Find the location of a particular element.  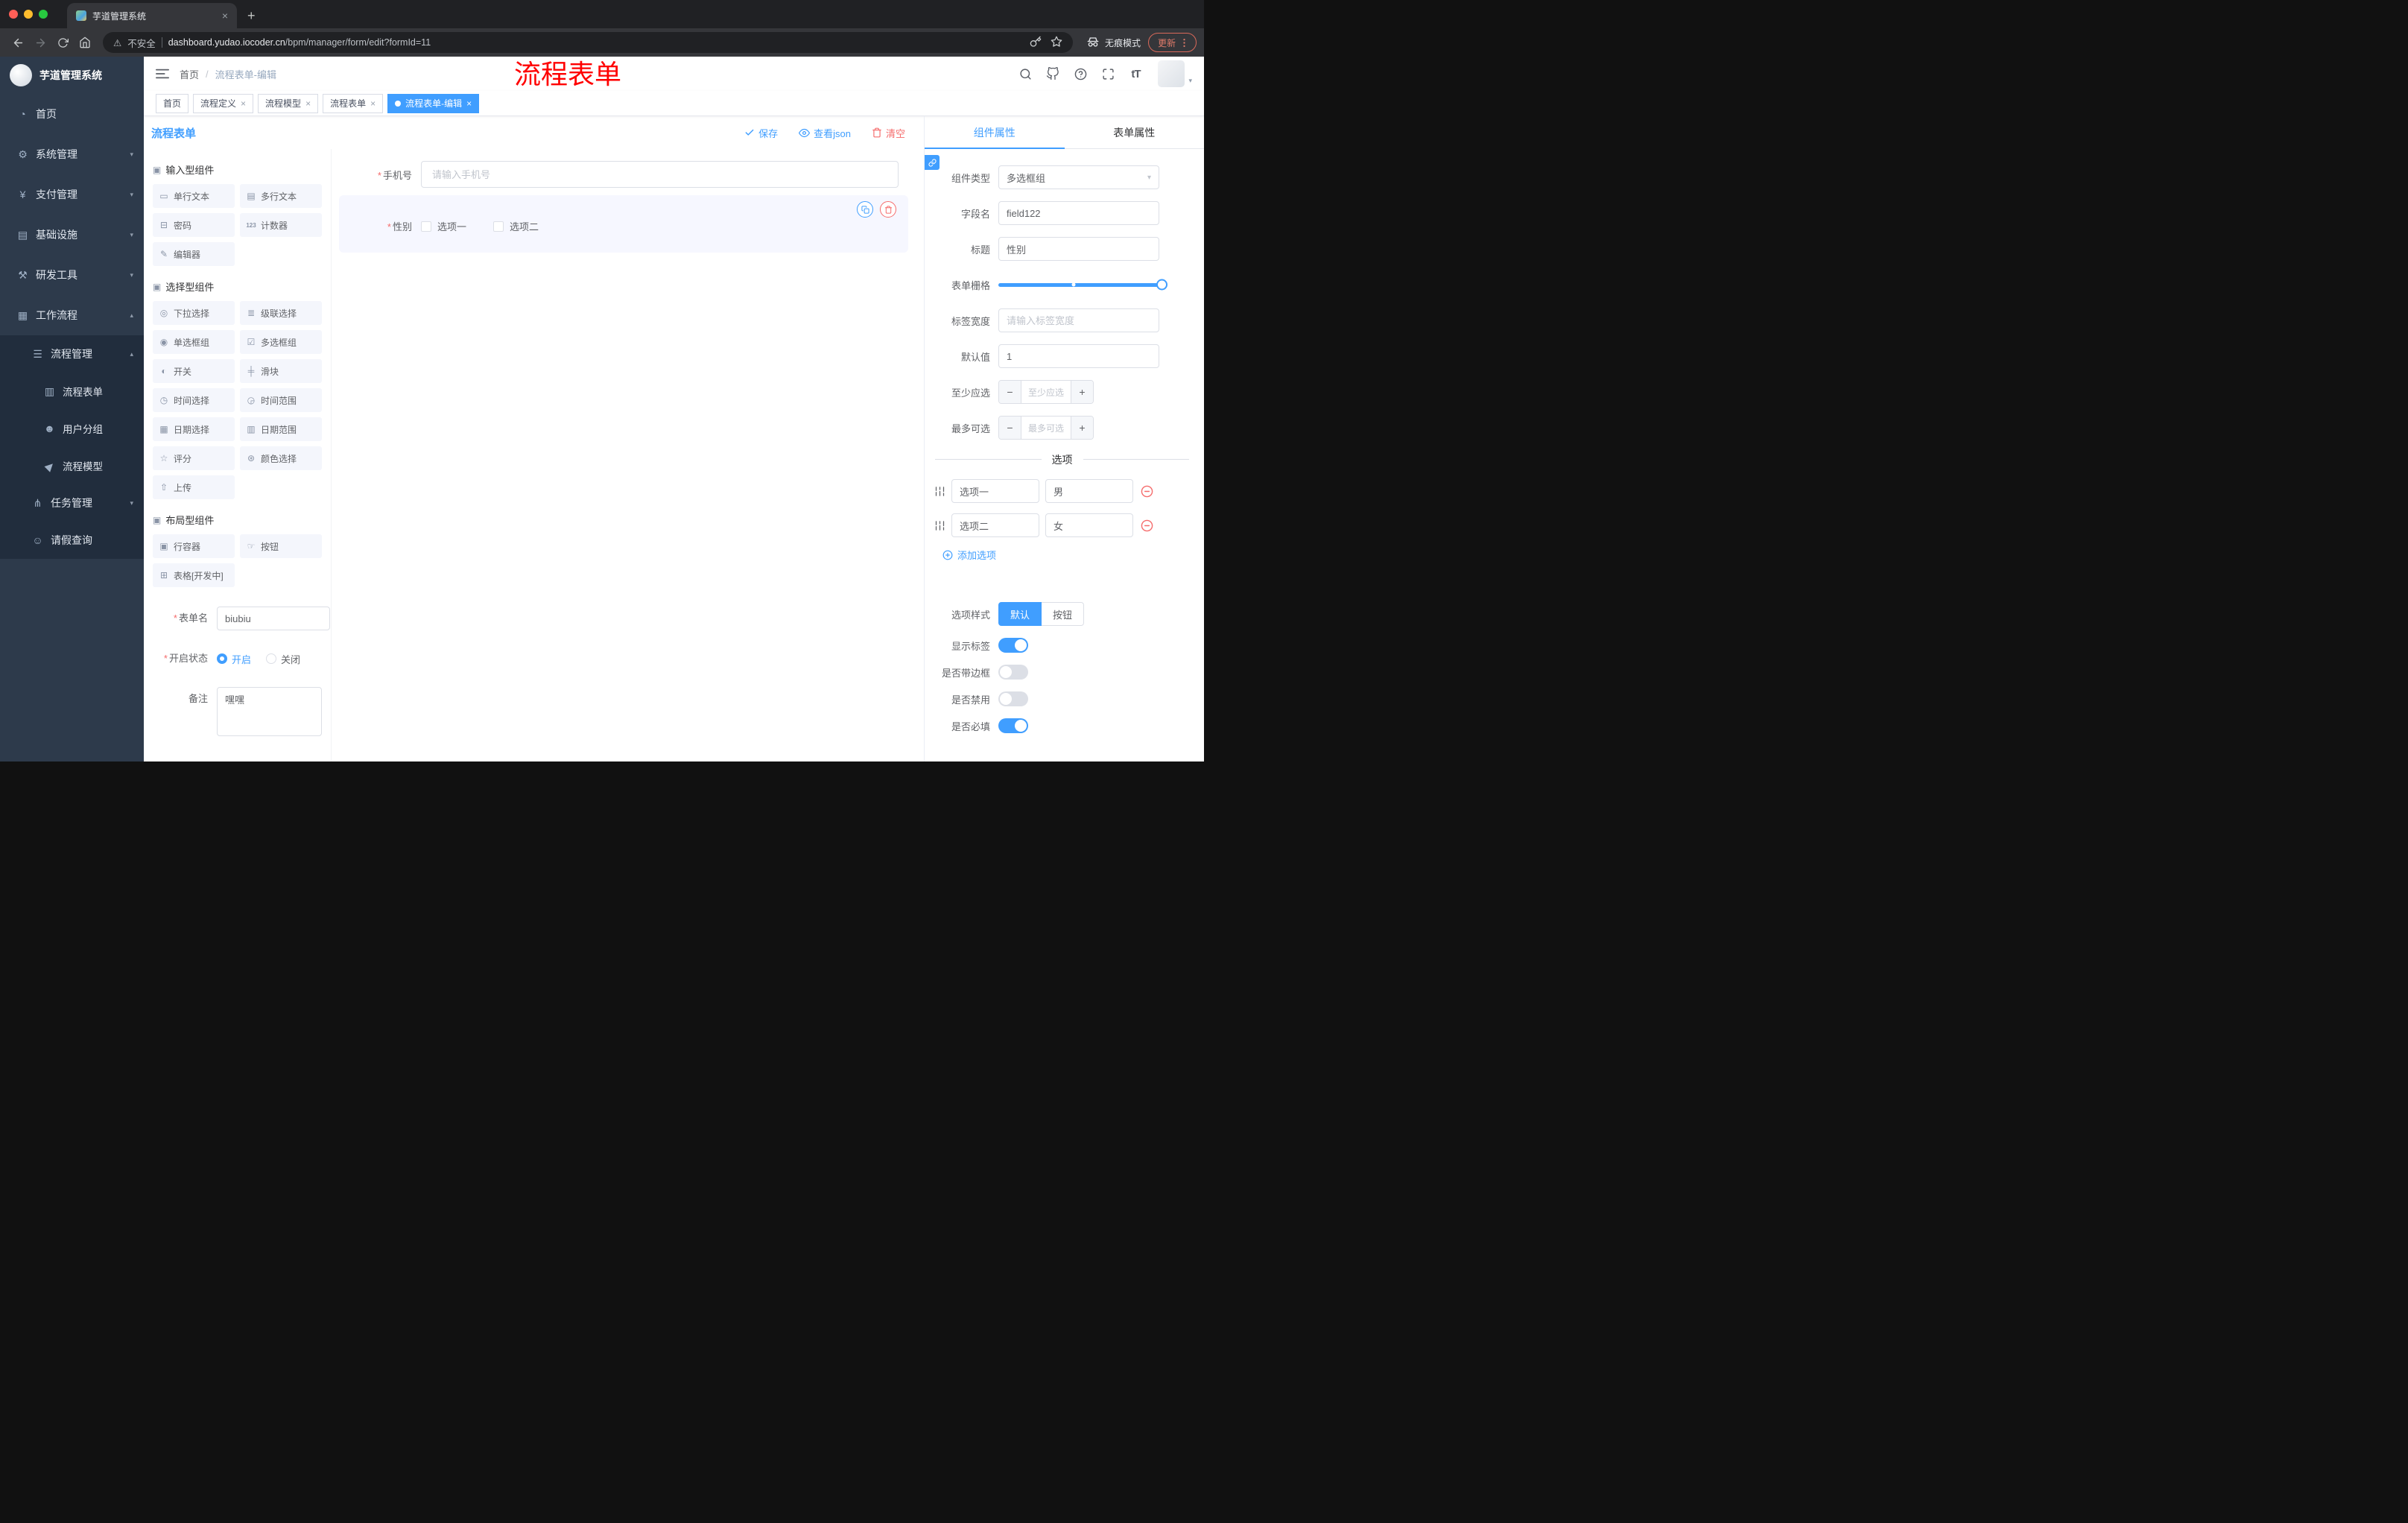

save-button: 保存 is located at coordinates (761, 133).